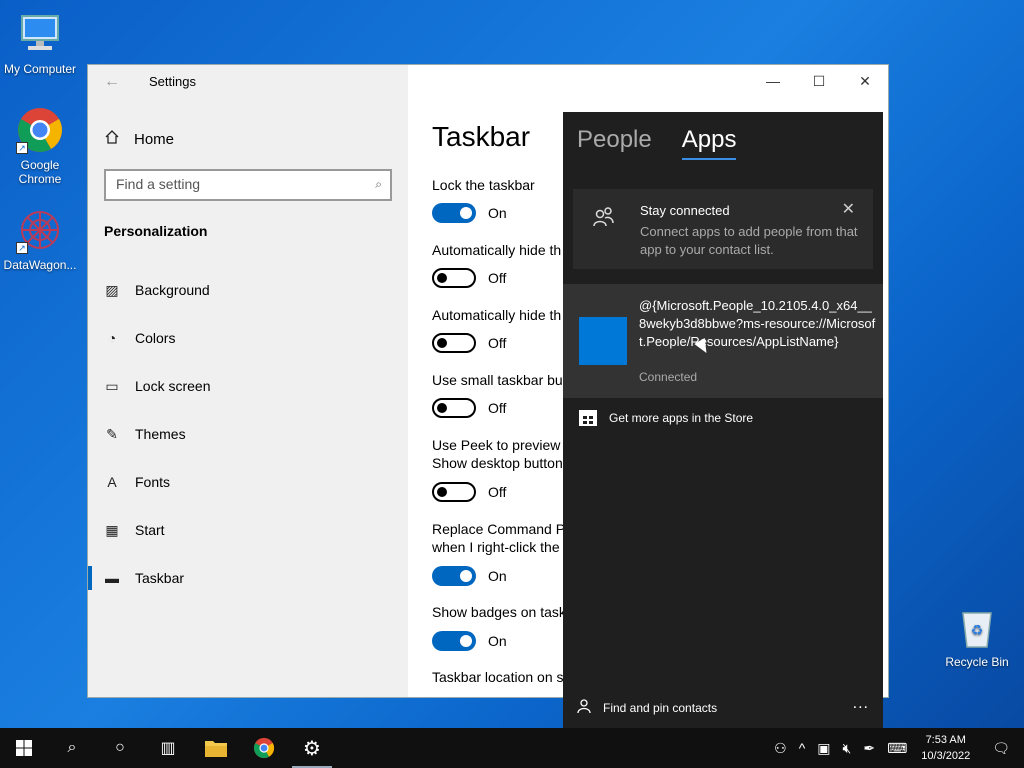  I want to click on settings-taskbar-button: ⚙, so click(312, 748).